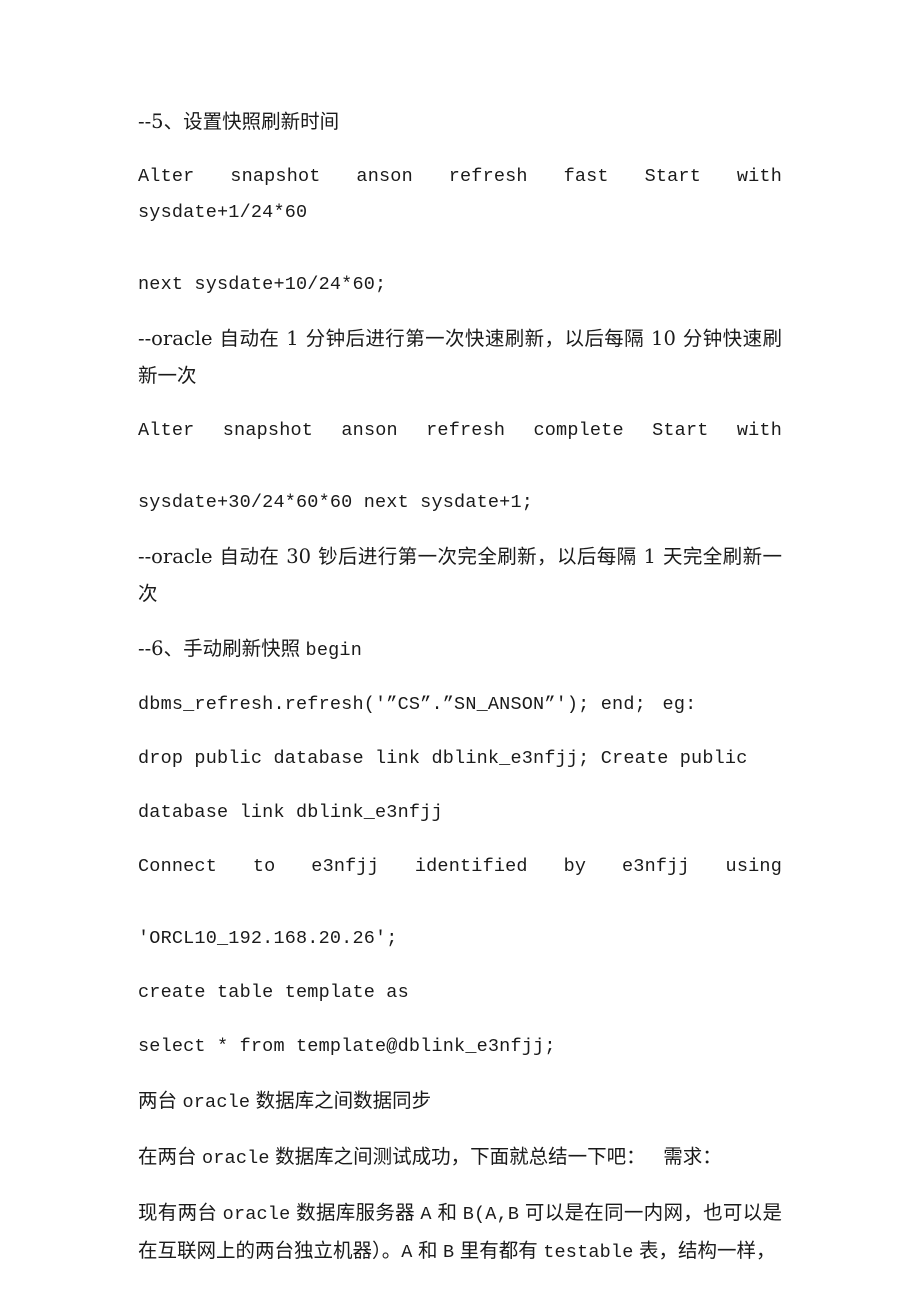 The height and width of the screenshot is (1302, 920). What do you see at coordinates (219, 648) in the screenshot?
I see `section-heading-6-text: --6、手动刷新快照` at bounding box center [219, 648].